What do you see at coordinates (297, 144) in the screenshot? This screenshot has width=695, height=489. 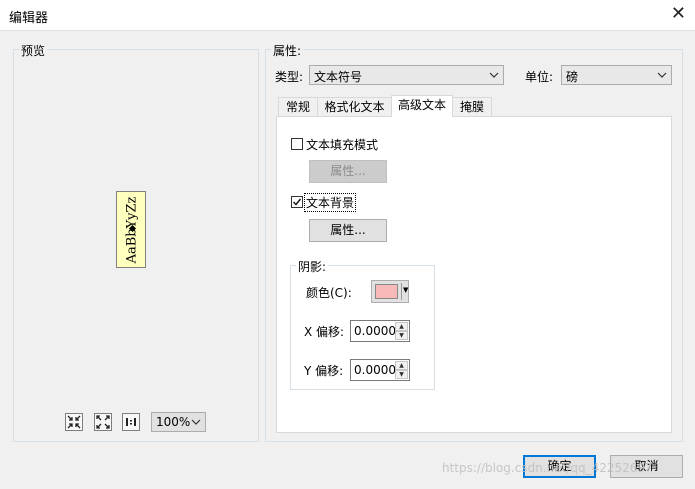 I see `fill-pattern-checkbox` at bounding box center [297, 144].